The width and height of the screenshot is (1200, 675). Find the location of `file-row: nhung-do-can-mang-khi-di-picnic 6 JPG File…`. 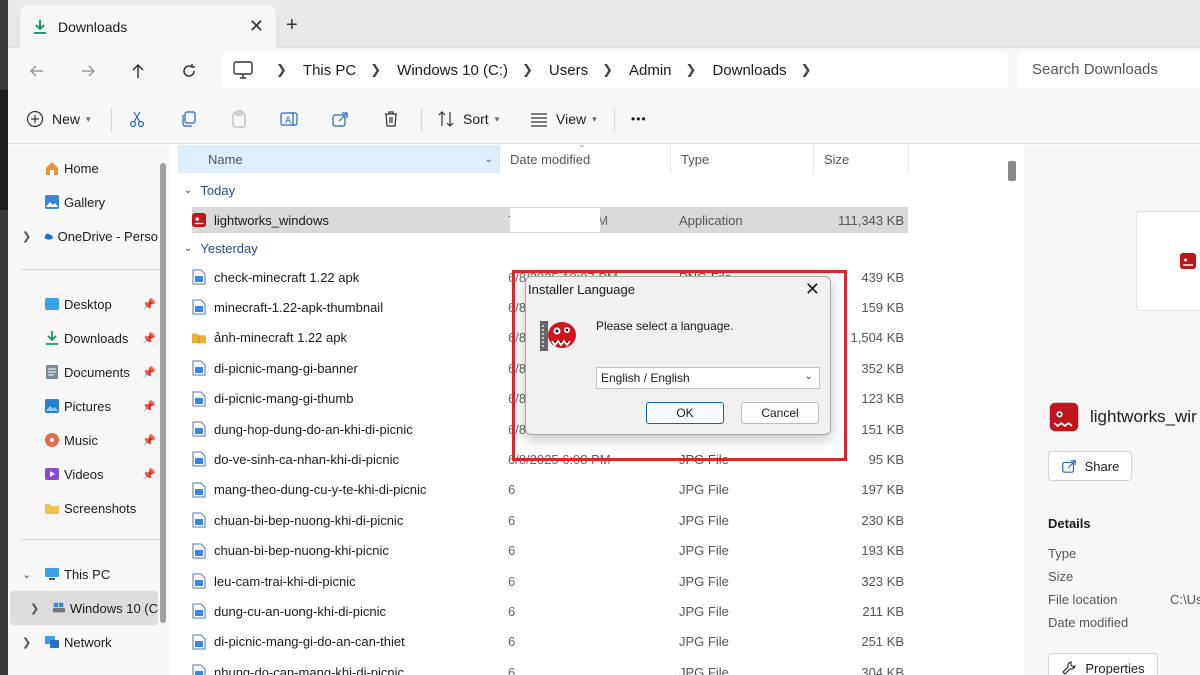

file-row: nhung-do-can-mang-khi-di-picnic 6 JPG File… is located at coordinates (550, 667).